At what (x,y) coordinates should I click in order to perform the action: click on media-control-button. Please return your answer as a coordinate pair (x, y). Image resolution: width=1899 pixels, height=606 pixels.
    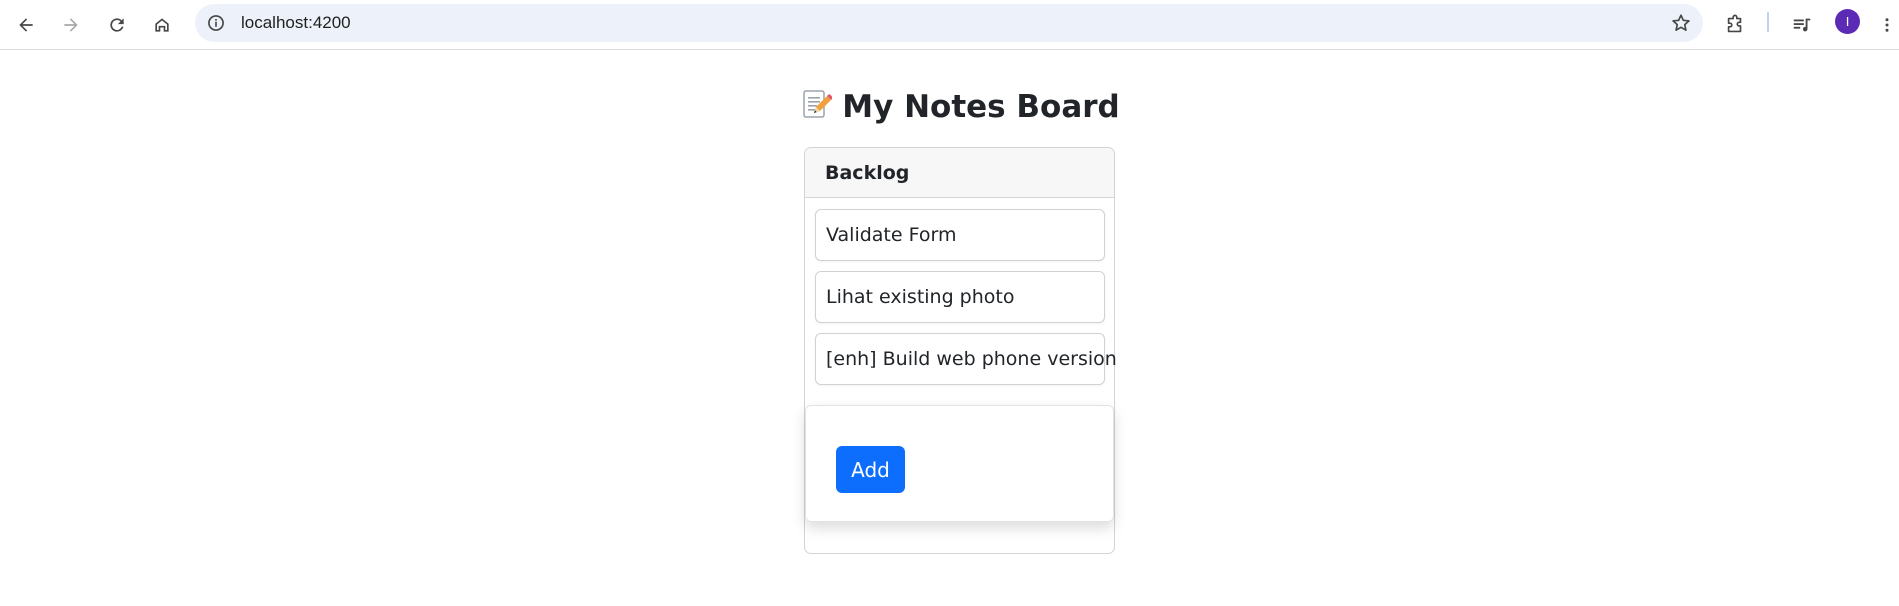
    Looking at the image, I should click on (1802, 25).